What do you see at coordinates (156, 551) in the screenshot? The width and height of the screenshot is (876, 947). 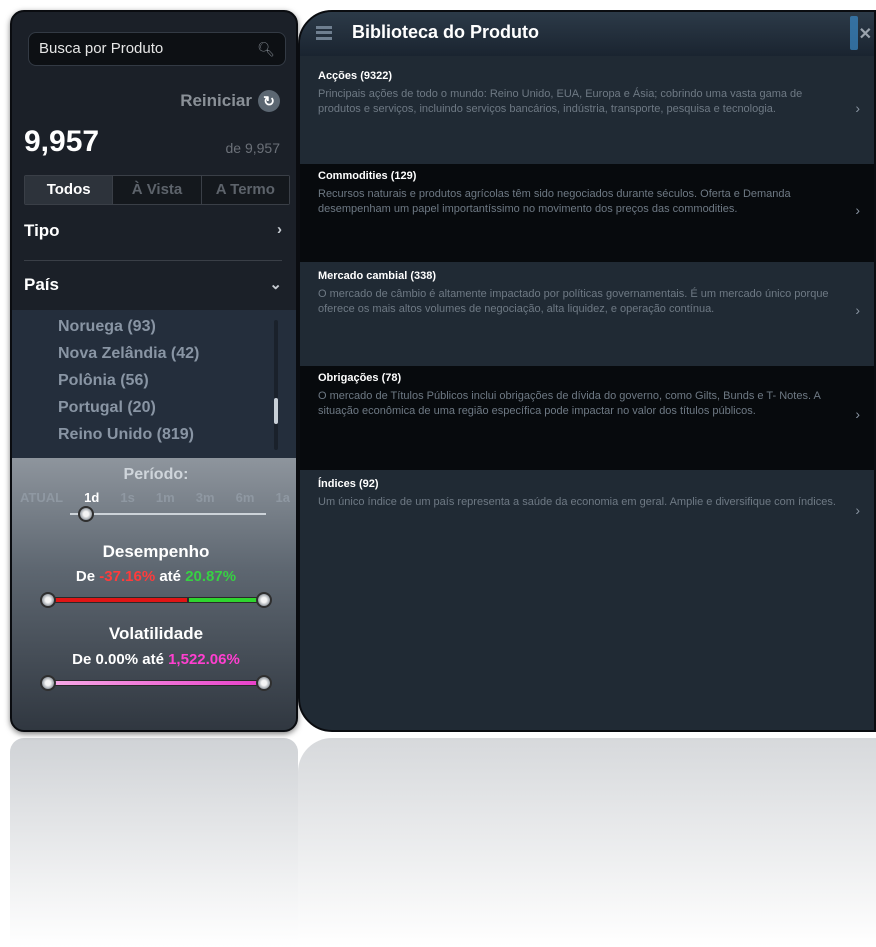 I see `desempenho-title: Desempenho` at bounding box center [156, 551].